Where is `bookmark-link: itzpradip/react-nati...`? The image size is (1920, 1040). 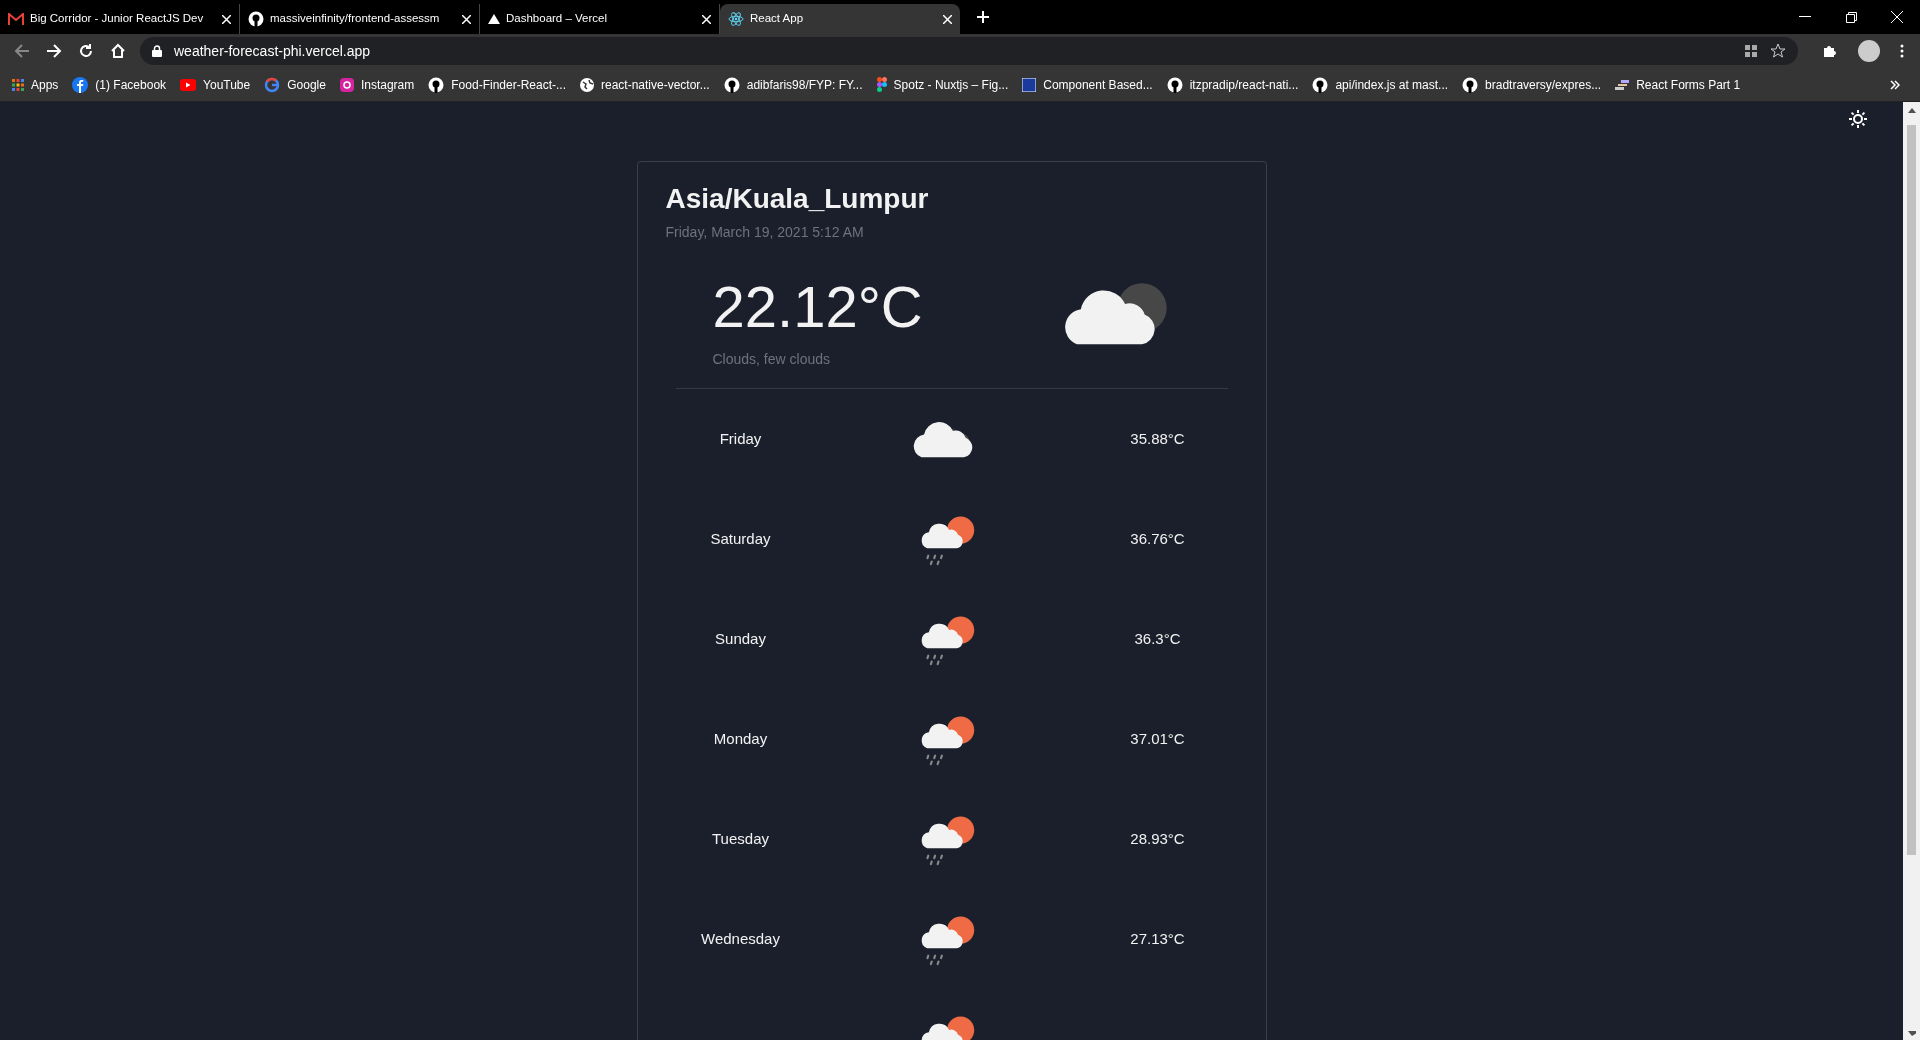
bookmark-link: itzpradip/react-nati... is located at coordinates (1232, 84).